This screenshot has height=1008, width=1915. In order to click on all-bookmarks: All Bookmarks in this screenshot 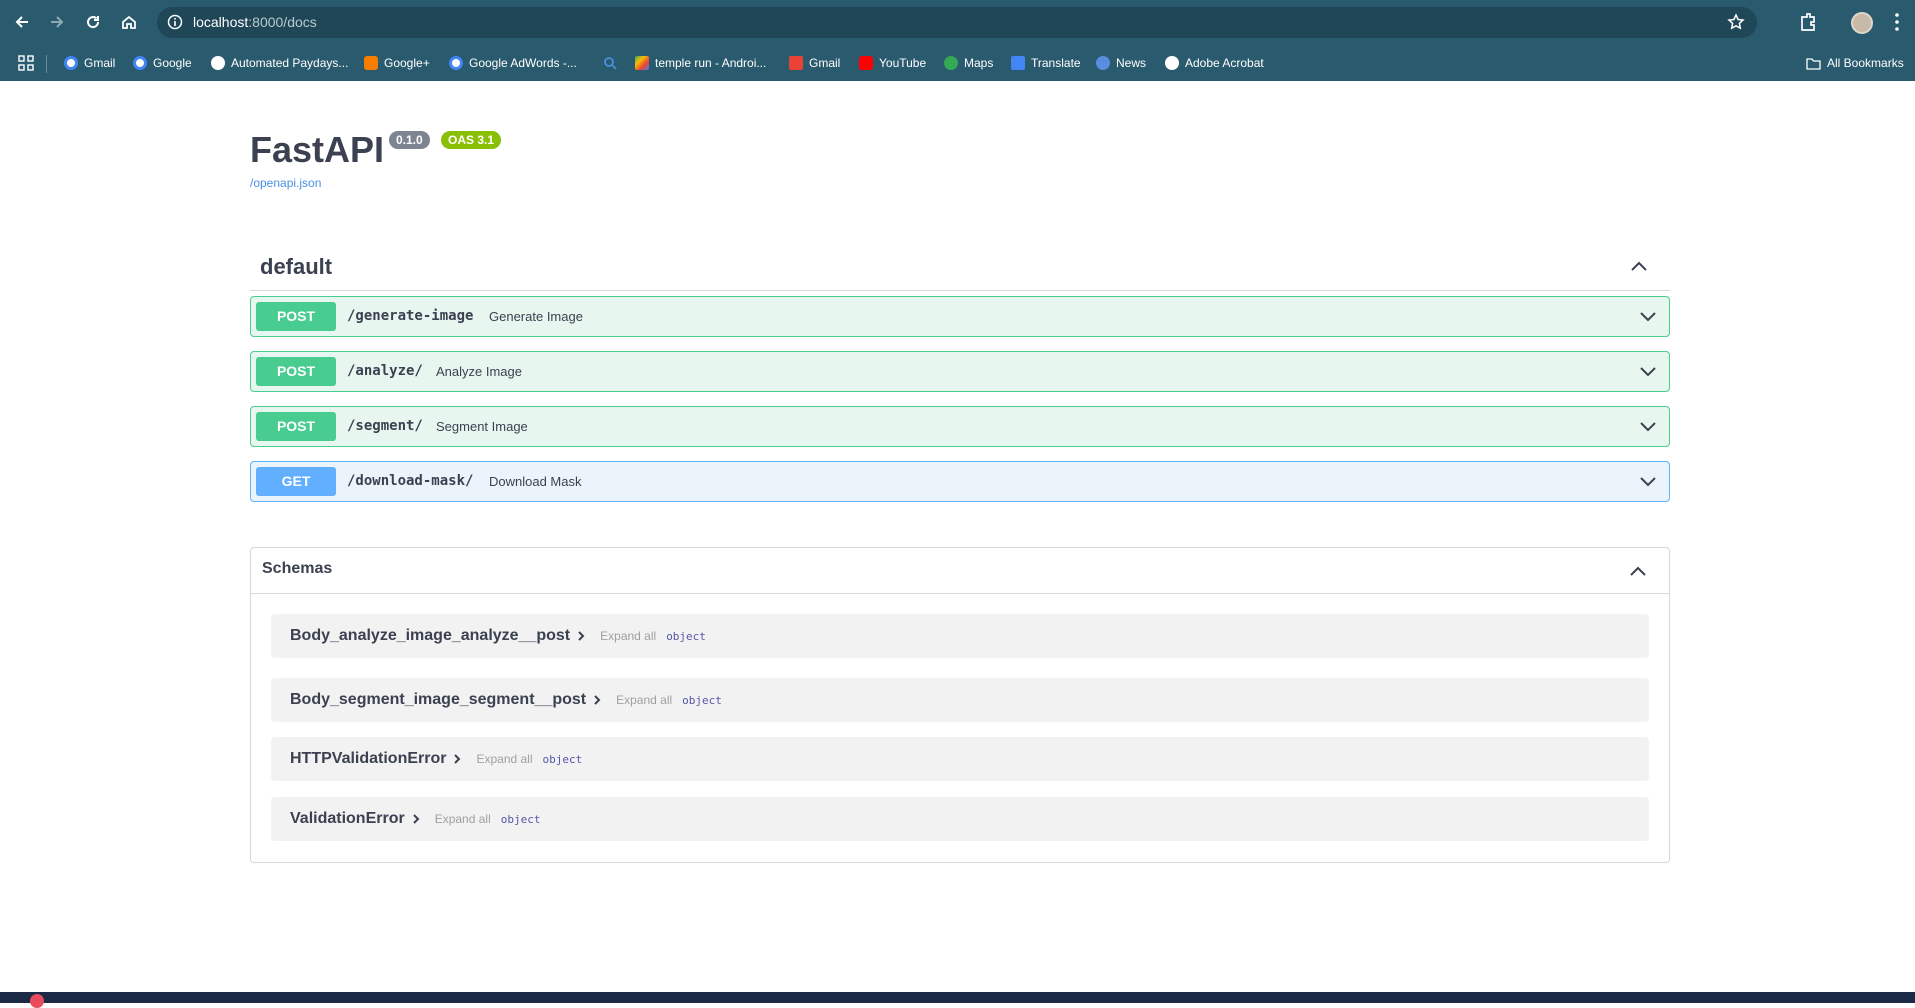, I will do `click(1855, 63)`.